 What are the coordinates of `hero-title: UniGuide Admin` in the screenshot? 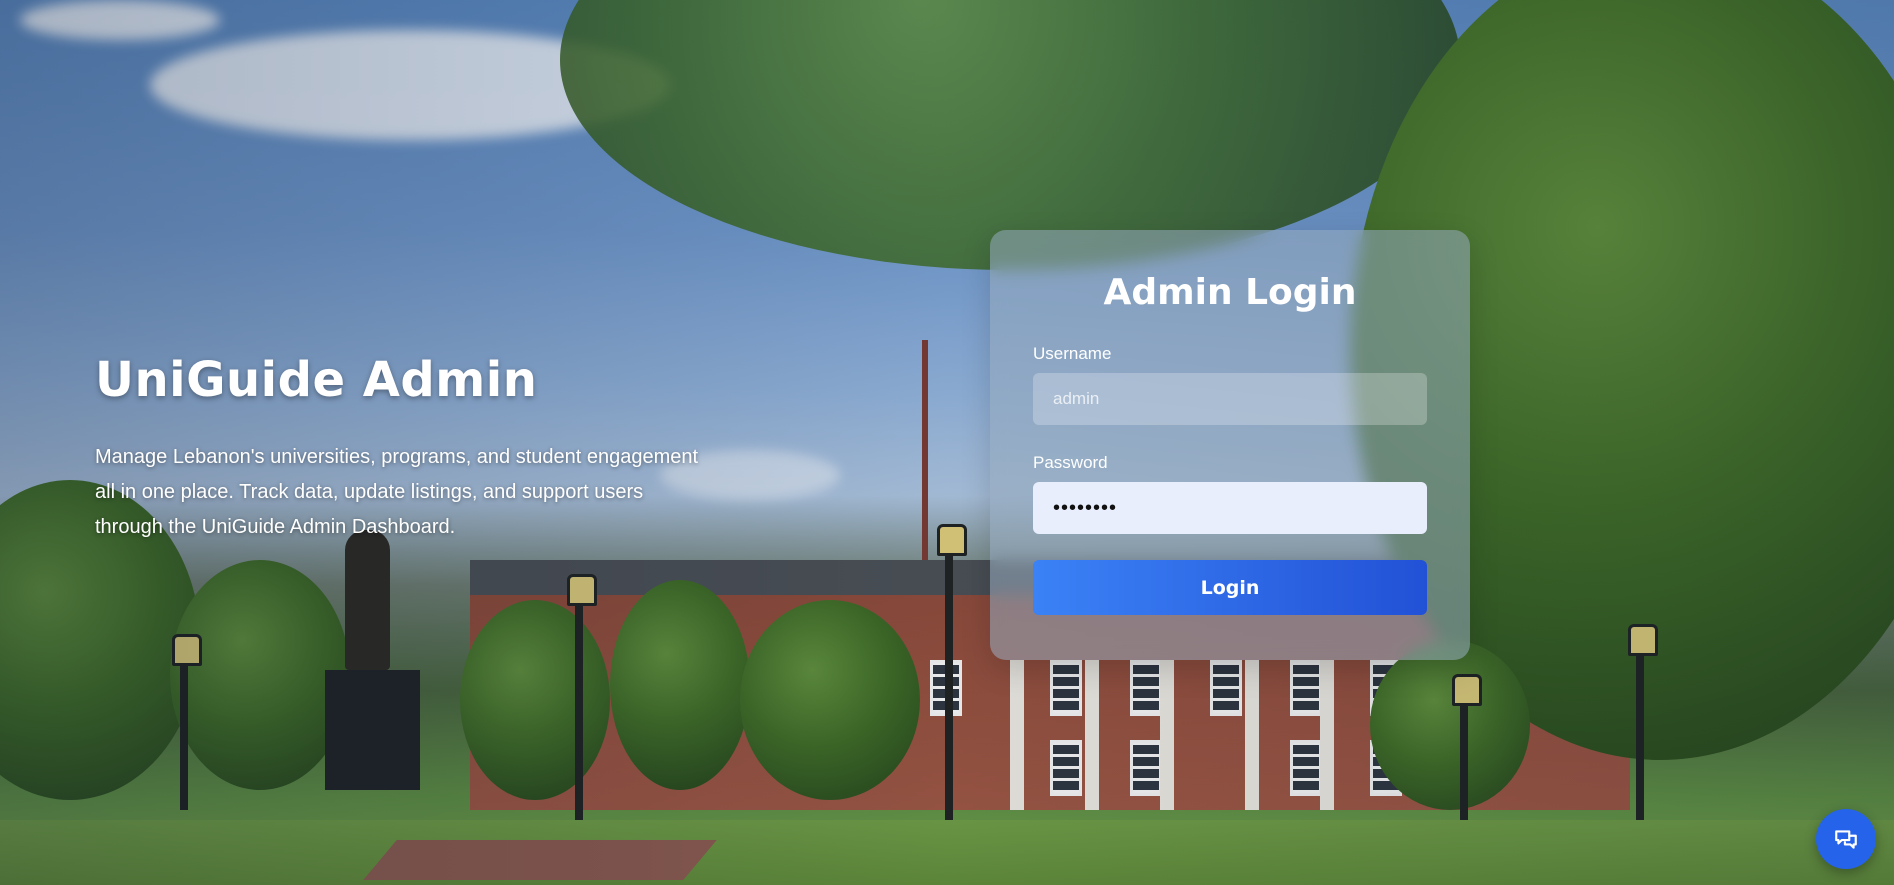 It's located at (316, 380).